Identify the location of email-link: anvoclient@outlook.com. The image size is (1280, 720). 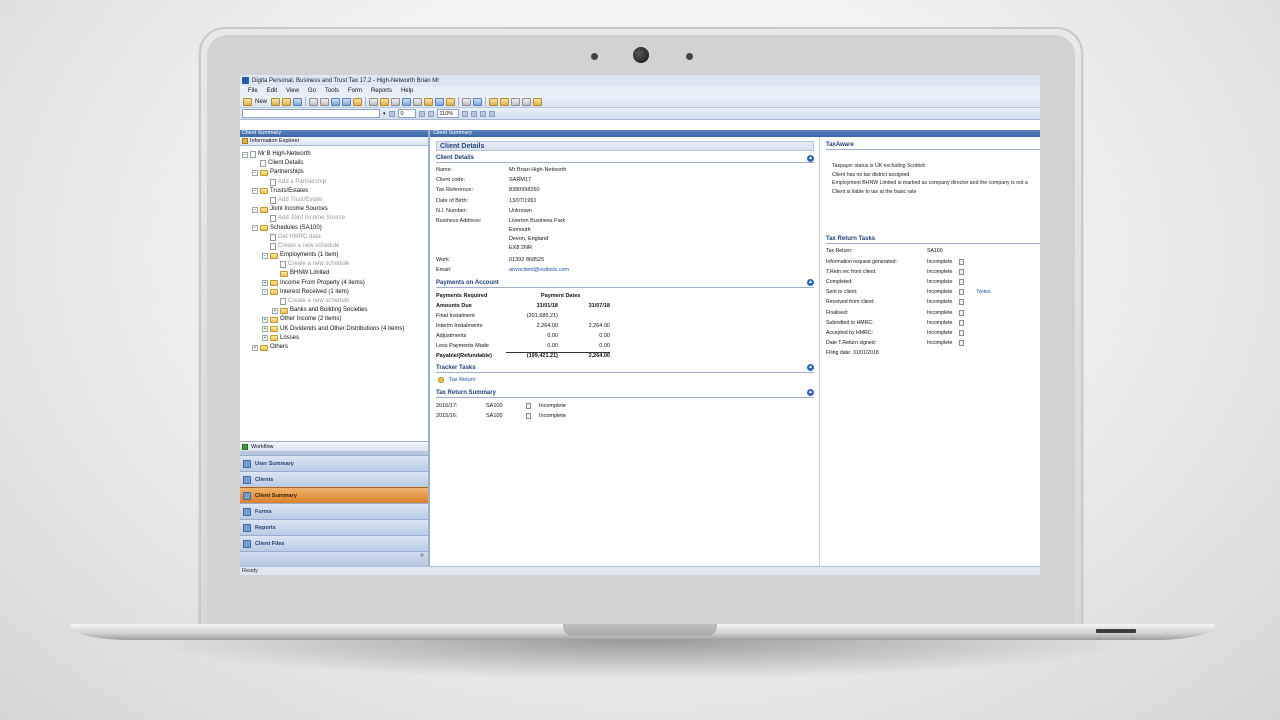
(539, 270).